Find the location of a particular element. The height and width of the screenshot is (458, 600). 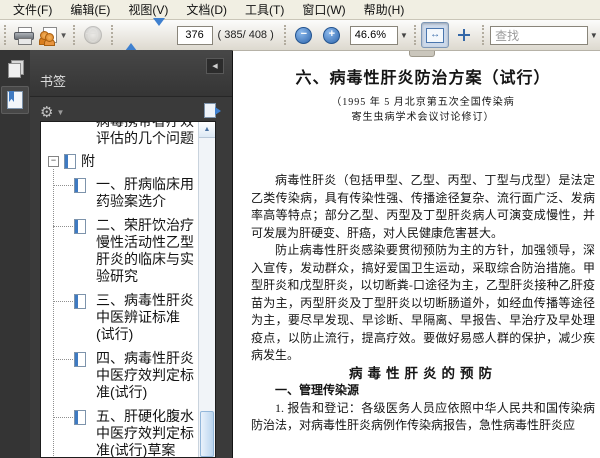

fit-width-icon: ↔ is located at coordinates (435, 35).